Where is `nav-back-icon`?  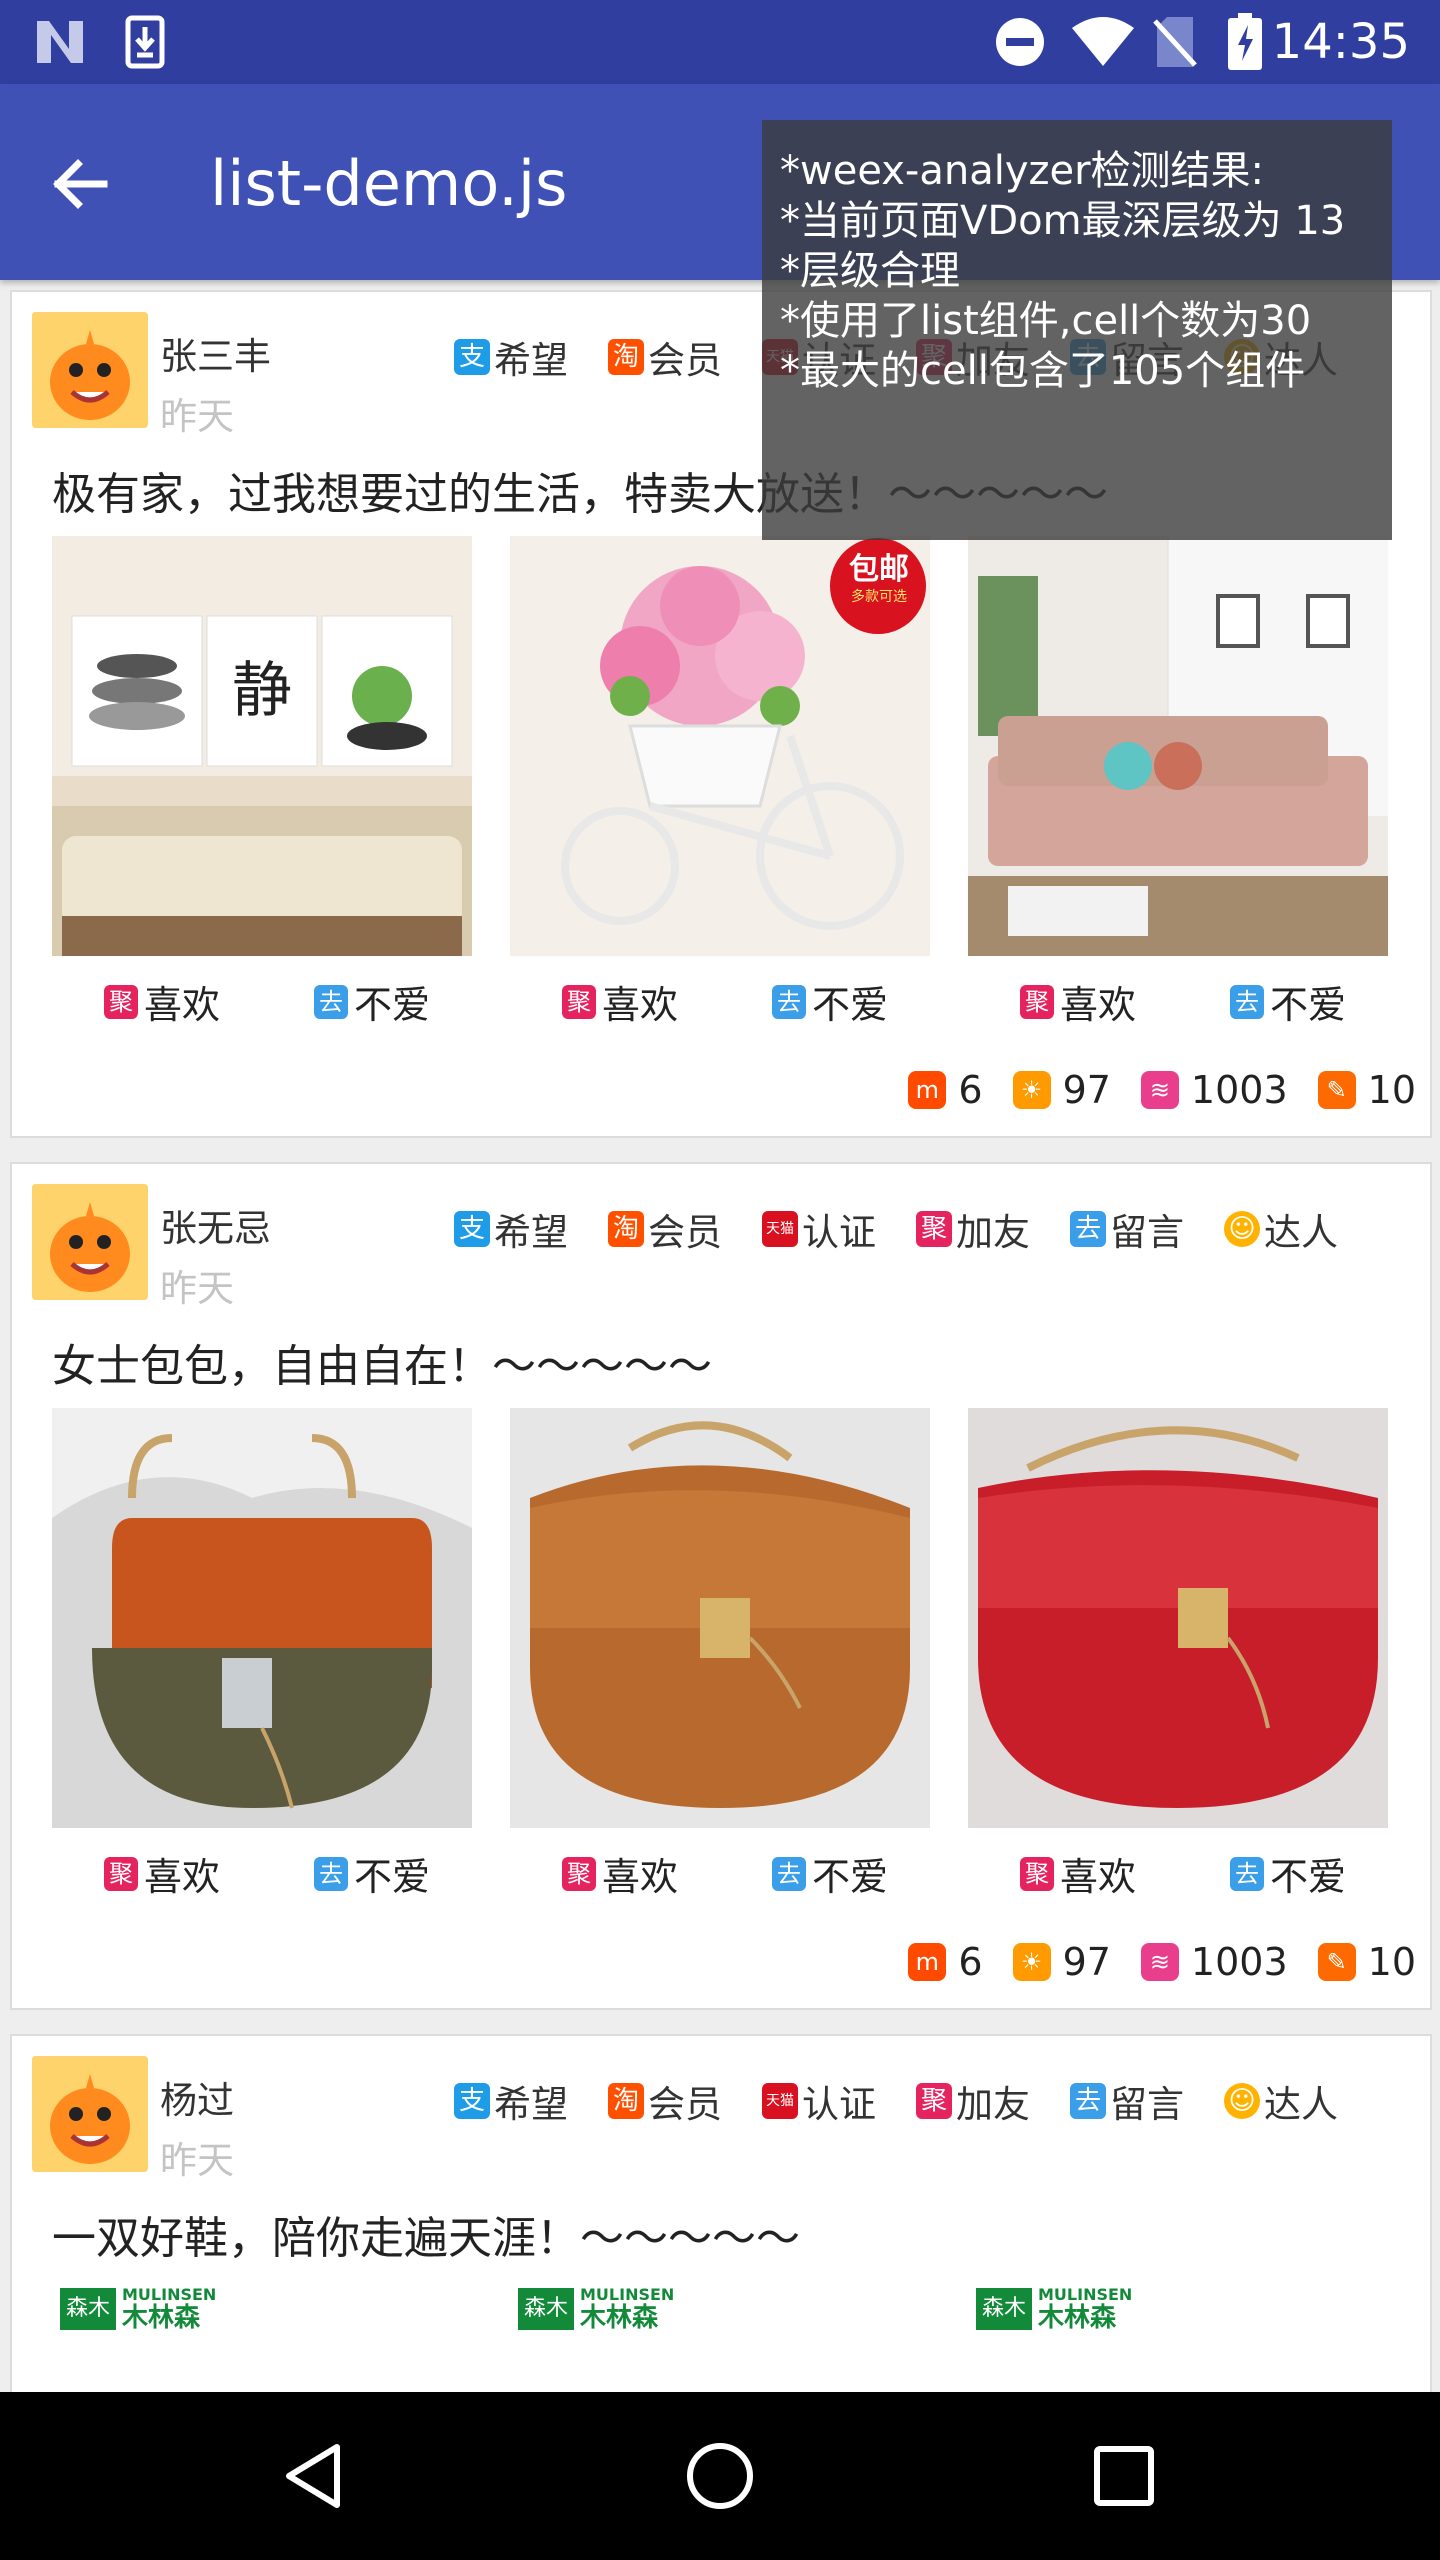 nav-back-icon is located at coordinates (316, 2476).